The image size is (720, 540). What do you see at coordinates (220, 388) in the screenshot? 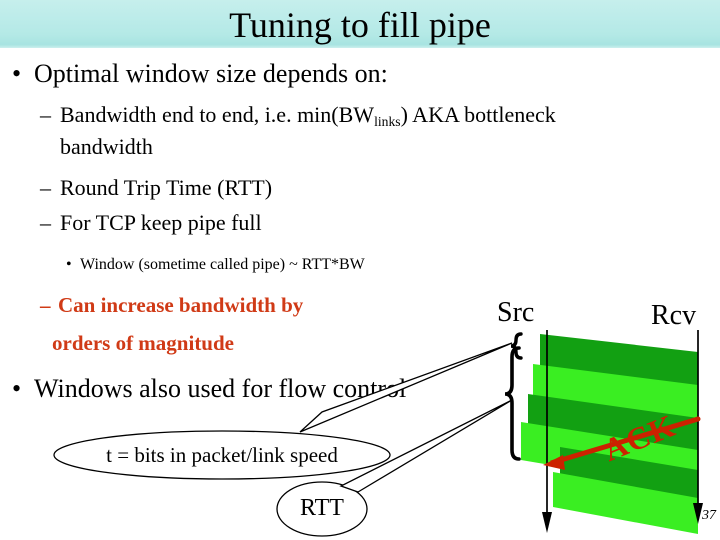
I see `bullet-flow-control-label: Windows also used for flow control` at bounding box center [220, 388].